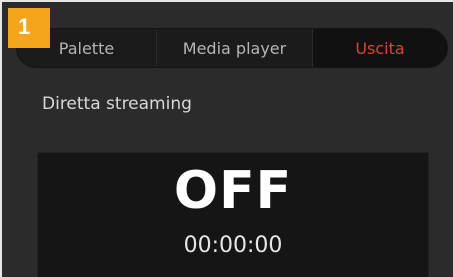 This screenshot has height=277, width=453. Describe the element at coordinates (117, 104) in the screenshot. I see `section-title-diretta-streaming: Diretta streaming` at that location.